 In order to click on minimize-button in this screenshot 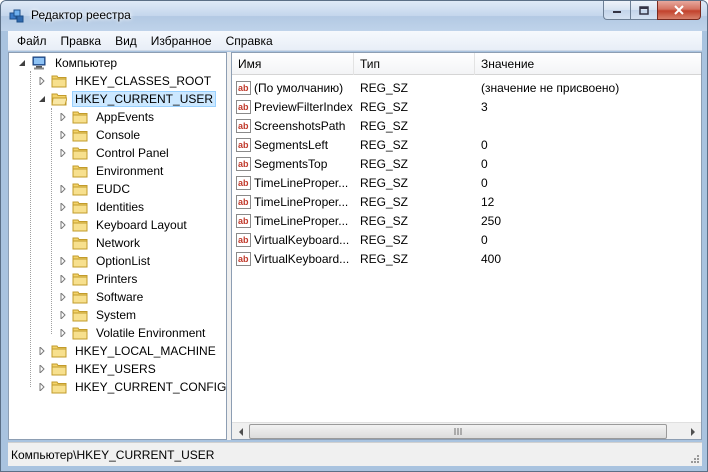, I will do `click(616, 10)`.